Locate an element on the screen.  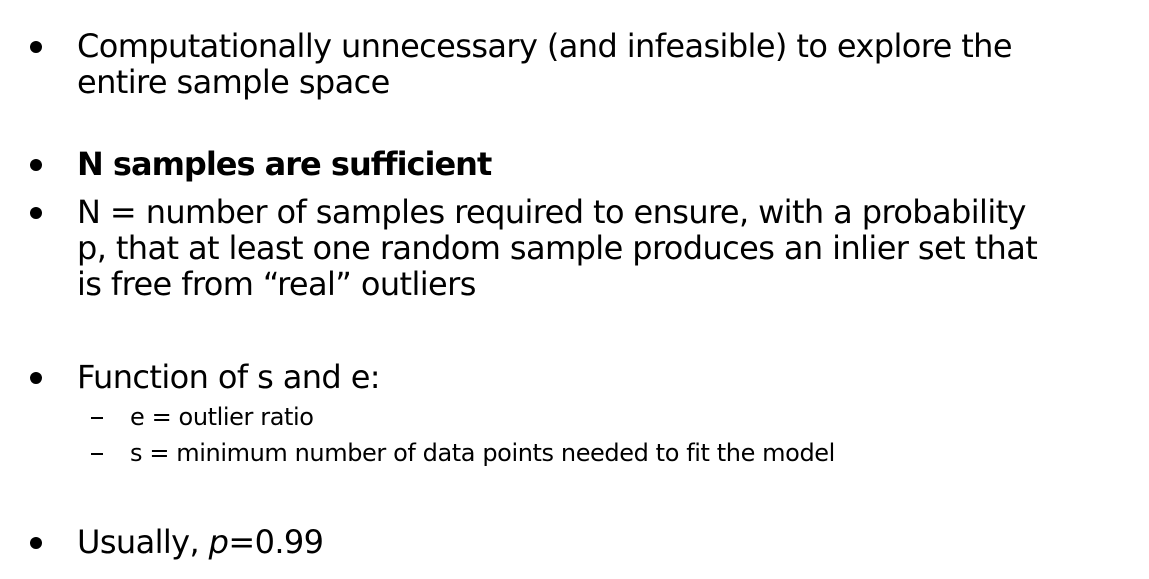
bullet-line: is free from “real” outliers is located at coordinates (276, 284).